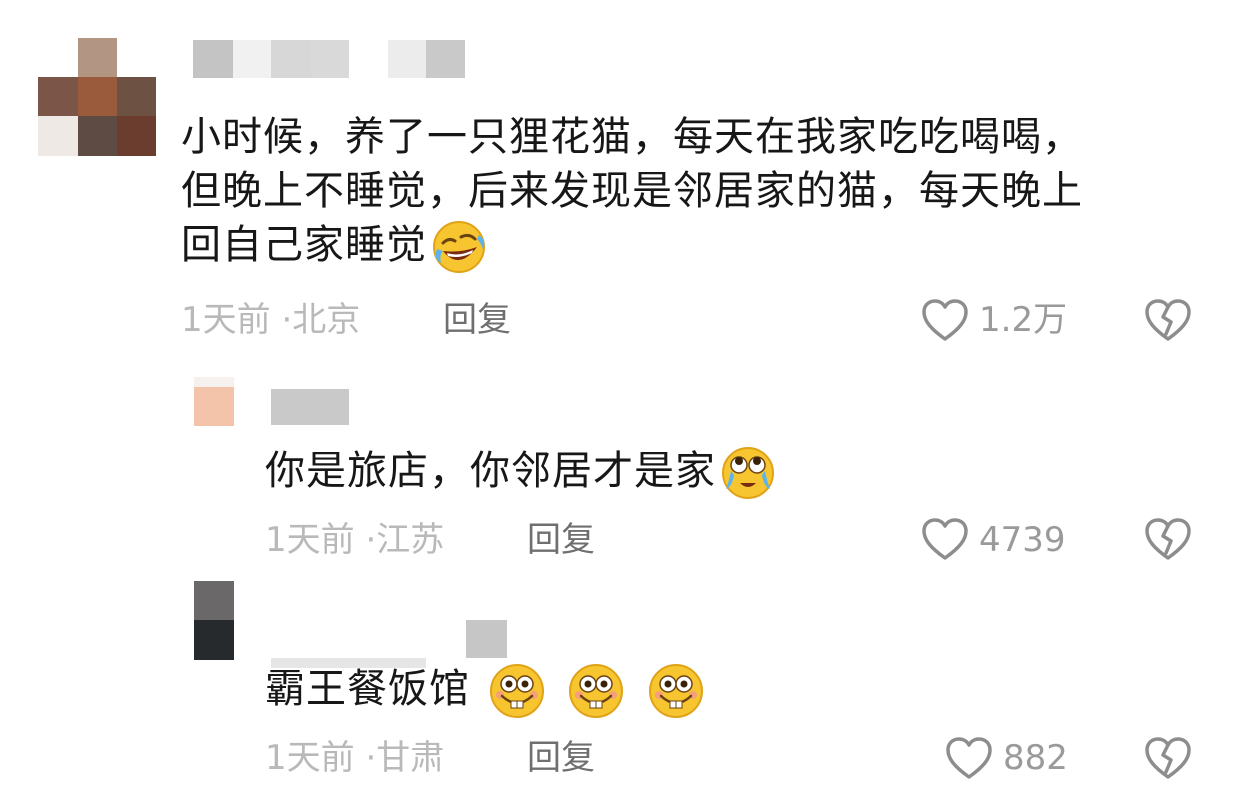 The image size is (1242, 810). What do you see at coordinates (459, 247) in the screenshot?
I see `rolling-laughing-emoji` at bounding box center [459, 247].